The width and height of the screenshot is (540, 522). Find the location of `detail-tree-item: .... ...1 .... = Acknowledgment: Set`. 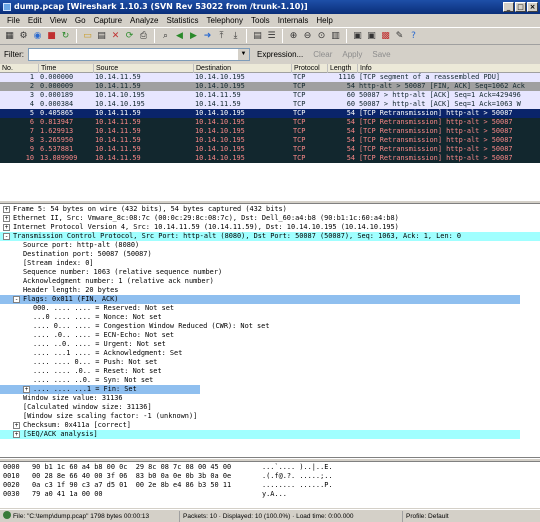

detail-tree-item: .... ...1 .... = Acknowledgment: Set is located at coordinates (270, 353).